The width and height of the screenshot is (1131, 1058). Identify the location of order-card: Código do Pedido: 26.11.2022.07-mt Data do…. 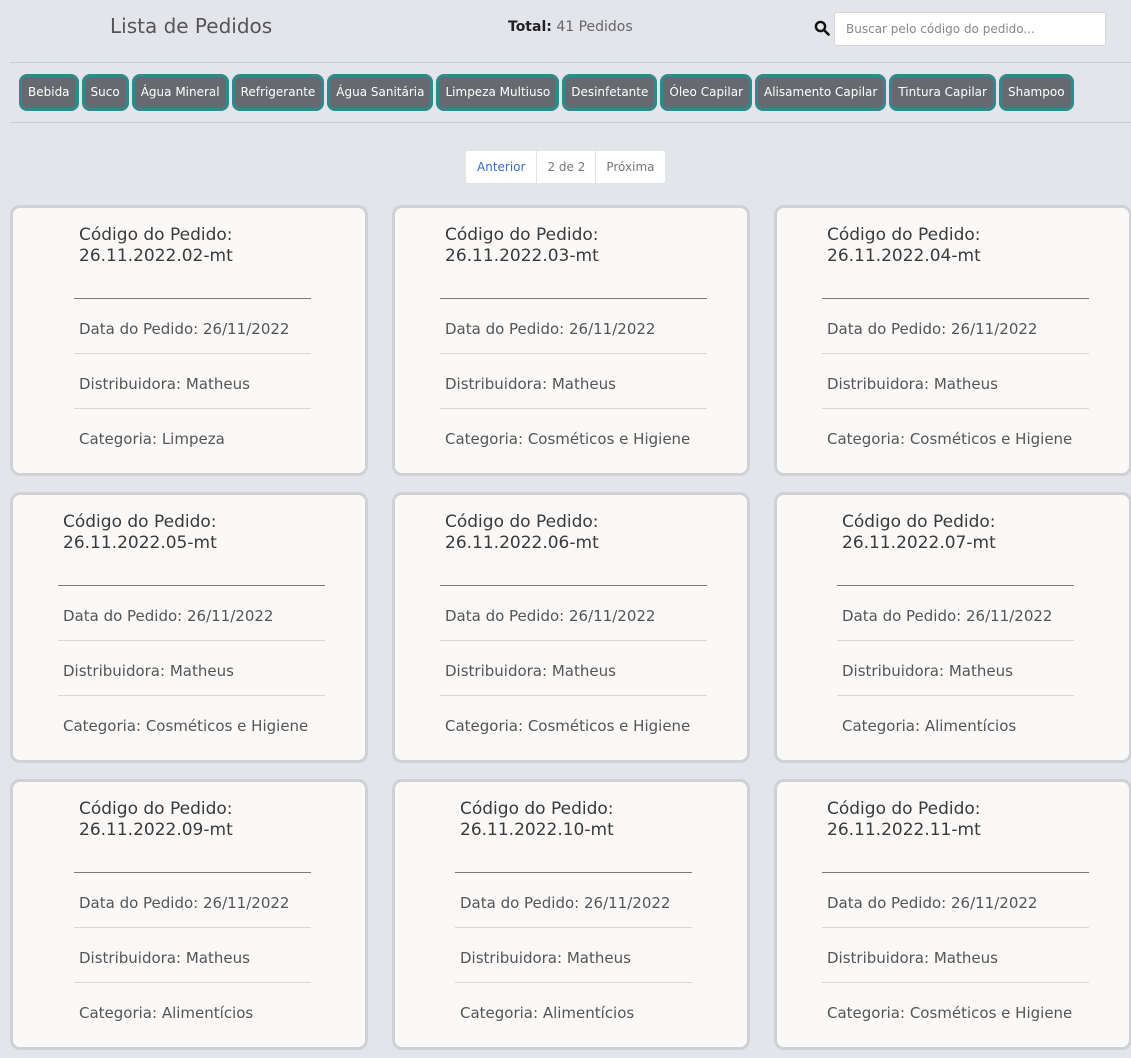
(952, 627).